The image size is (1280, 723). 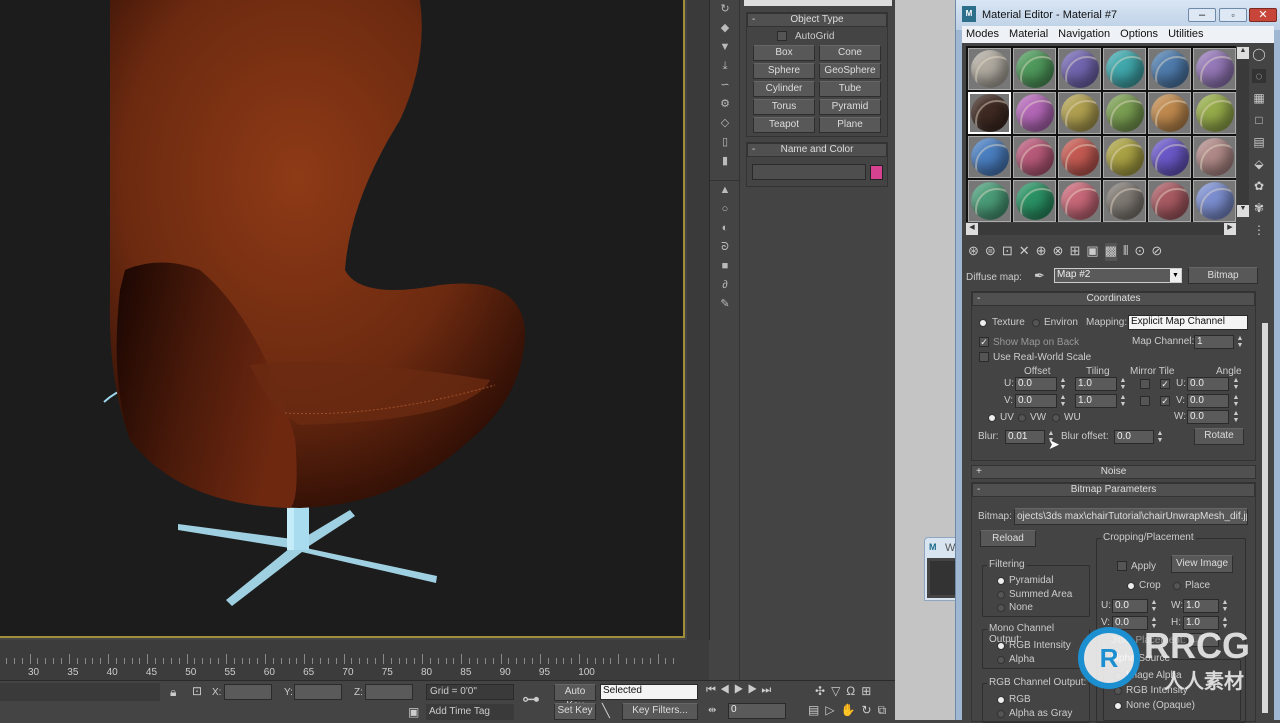 I want to click on offset-u-spinner: ▲ ▼, so click(x=1063, y=384).